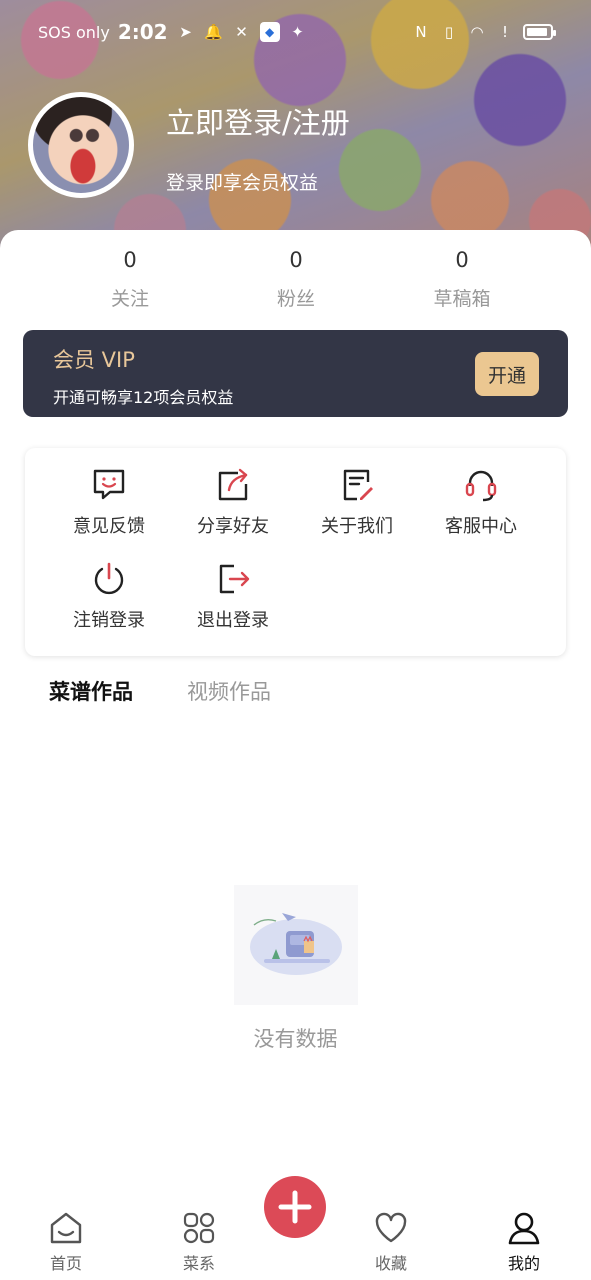  Describe the element at coordinates (198, 1263) in the screenshot. I see `nav-label: 菜系` at that location.